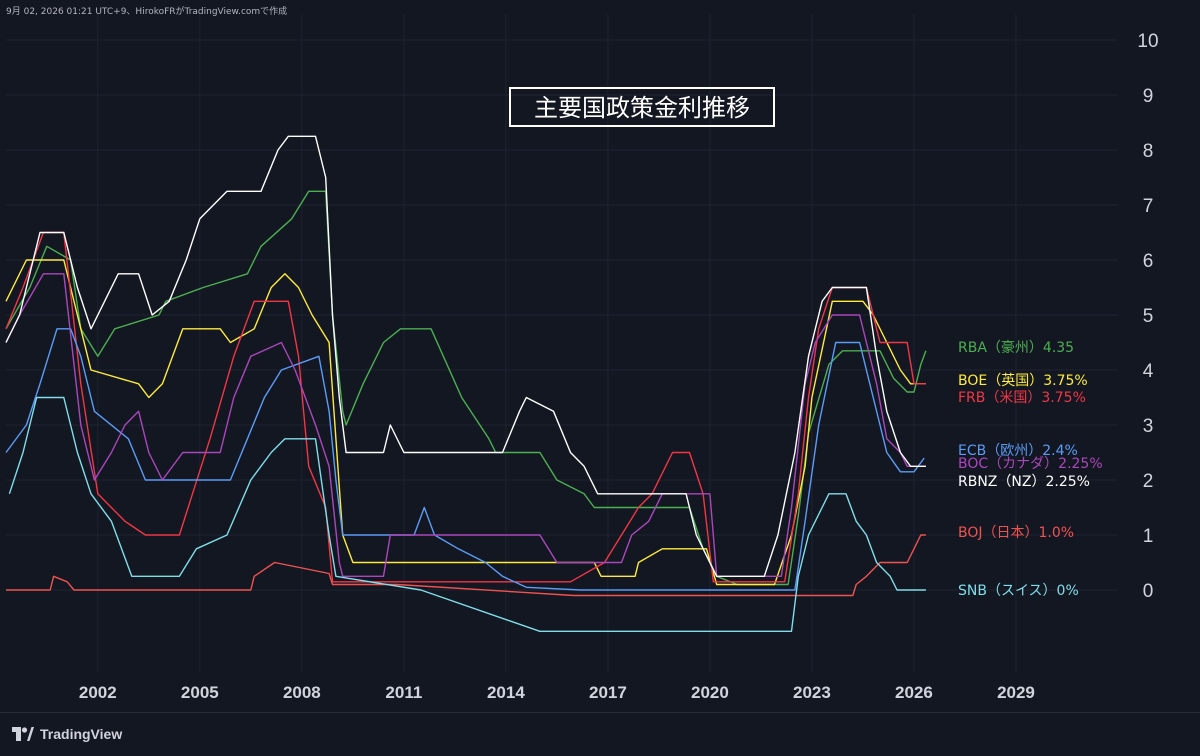  What do you see at coordinates (1148, 96) in the screenshot?
I see `y-tick-label: 9` at bounding box center [1148, 96].